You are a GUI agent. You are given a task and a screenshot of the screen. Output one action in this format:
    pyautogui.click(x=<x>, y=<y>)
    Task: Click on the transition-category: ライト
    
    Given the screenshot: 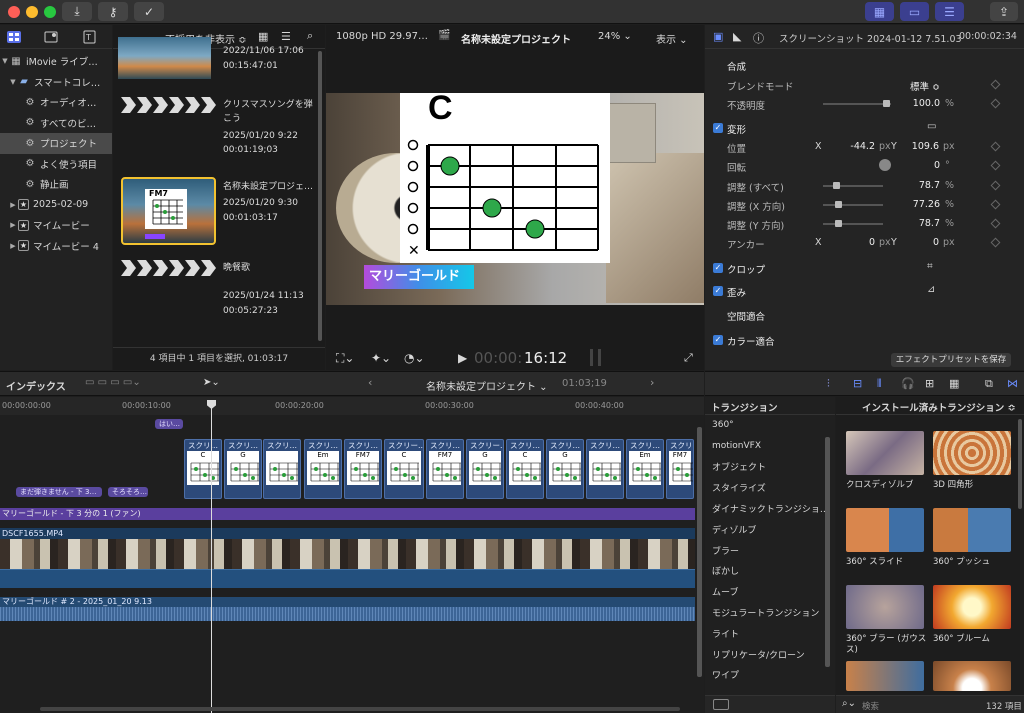 What is the action you would take?
    pyautogui.click(x=770, y=633)
    